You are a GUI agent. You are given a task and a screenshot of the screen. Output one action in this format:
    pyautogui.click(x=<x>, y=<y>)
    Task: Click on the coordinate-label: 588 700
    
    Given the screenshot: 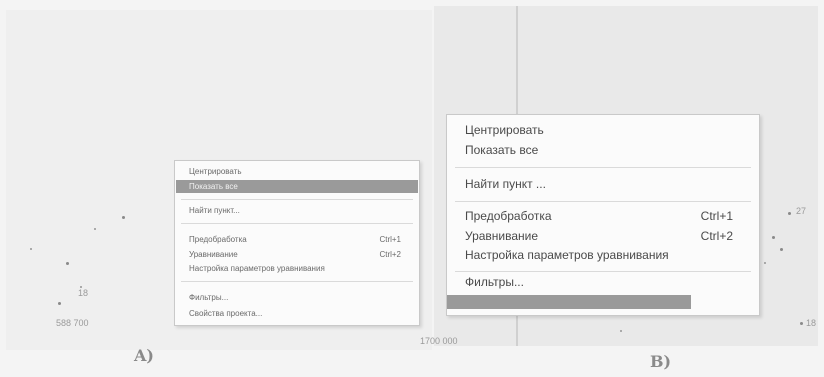 What is the action you would take?
    pyautogui.click(x=72, y=323)
    